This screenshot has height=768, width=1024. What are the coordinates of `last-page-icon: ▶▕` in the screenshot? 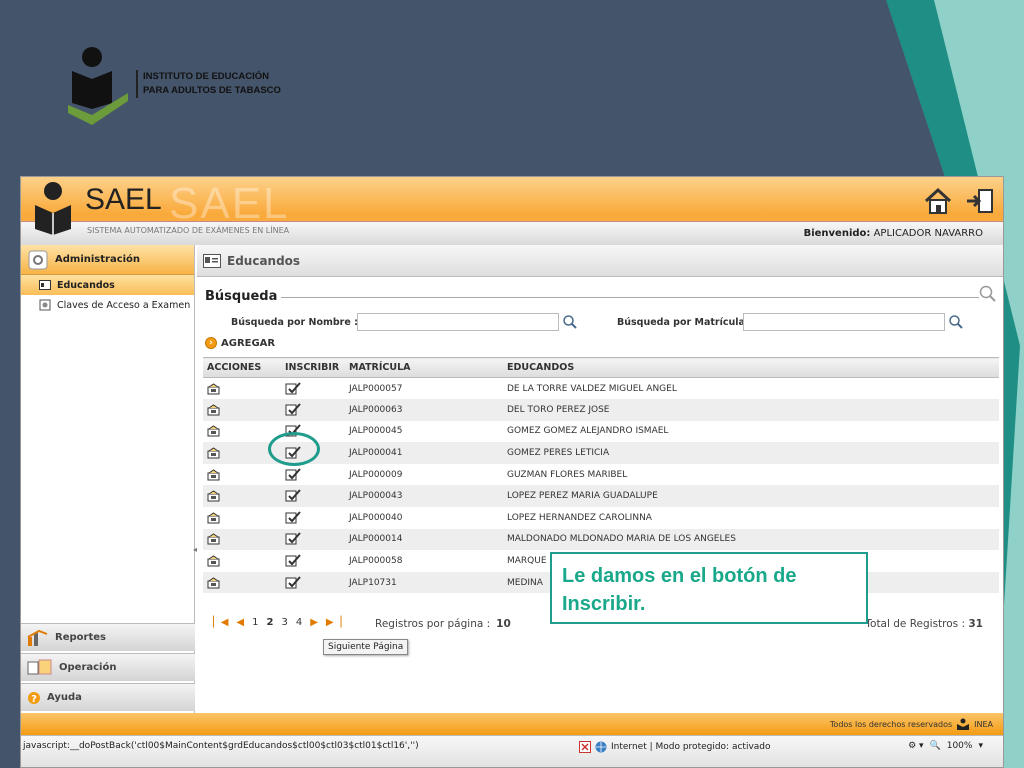 It's located at (333, 622).